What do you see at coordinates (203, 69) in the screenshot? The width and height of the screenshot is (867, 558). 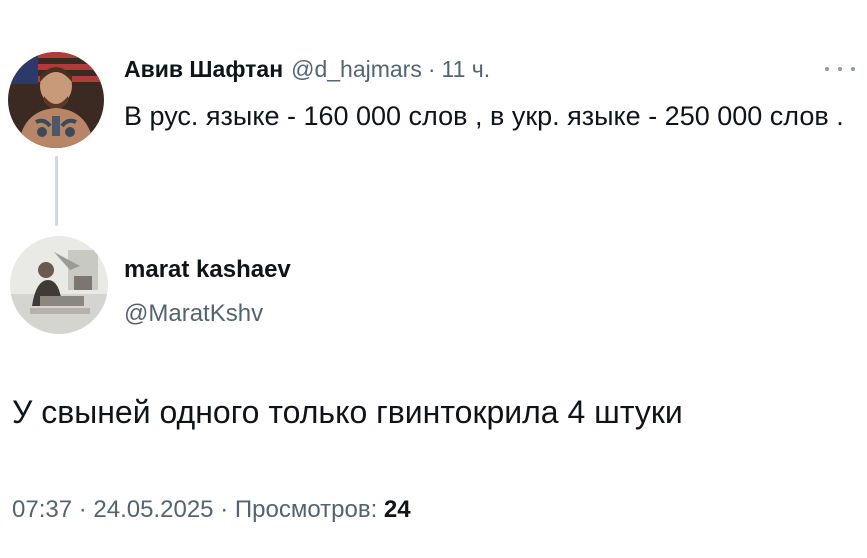 I see `parent-display-name: Авив Шафтан` at bounding box center [203, 69].